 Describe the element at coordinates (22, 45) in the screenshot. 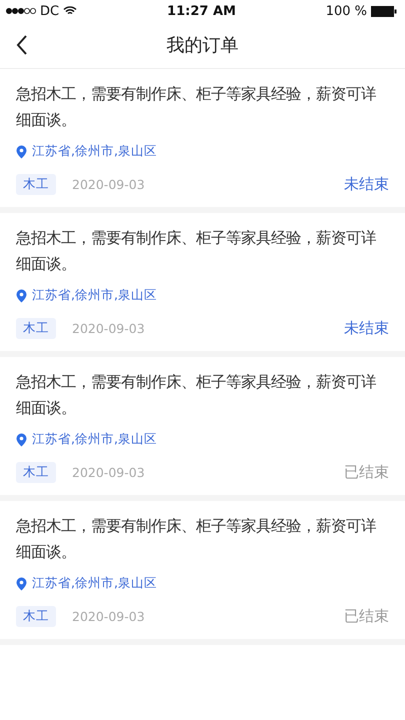

I see `back-icon` at that location.